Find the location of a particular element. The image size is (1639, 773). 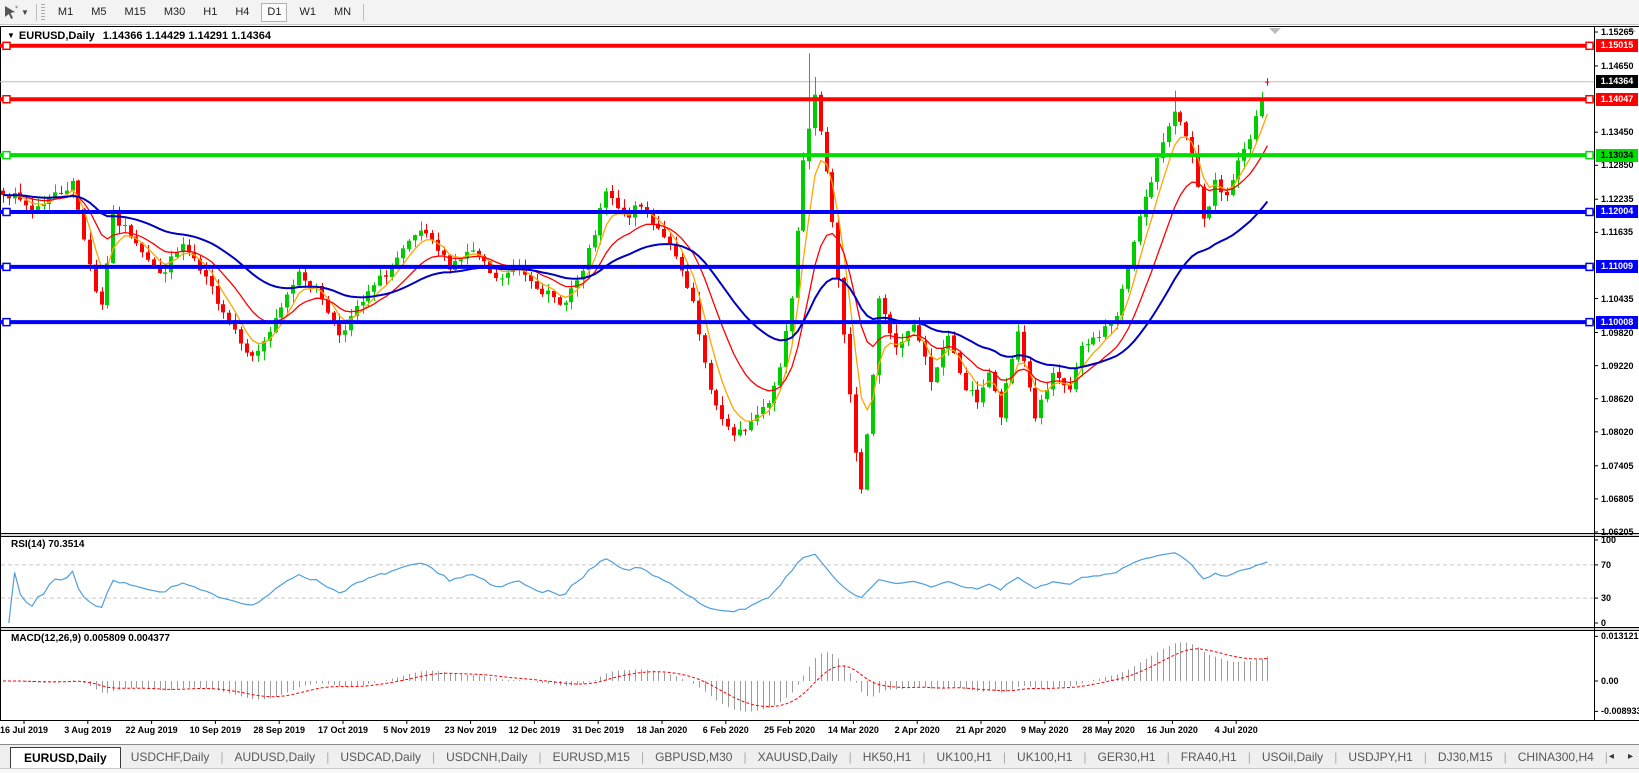

timeframe-button-m15: M15 is located at coordinates (134, 12).